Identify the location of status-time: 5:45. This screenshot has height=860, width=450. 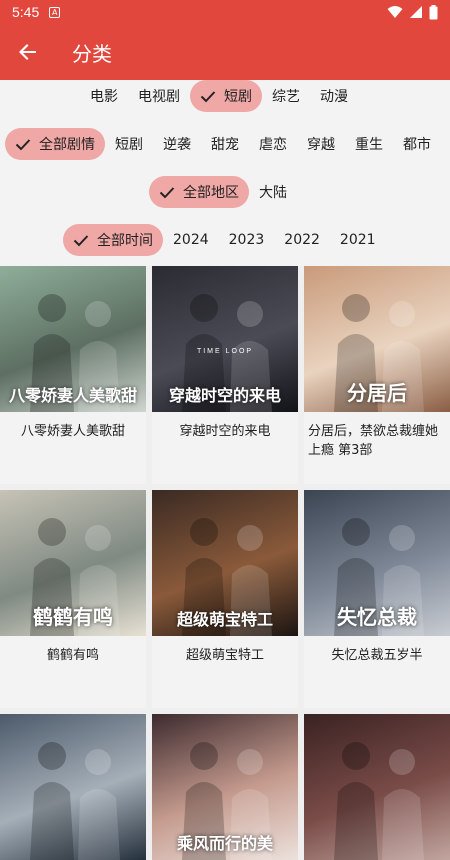
(26, 12).